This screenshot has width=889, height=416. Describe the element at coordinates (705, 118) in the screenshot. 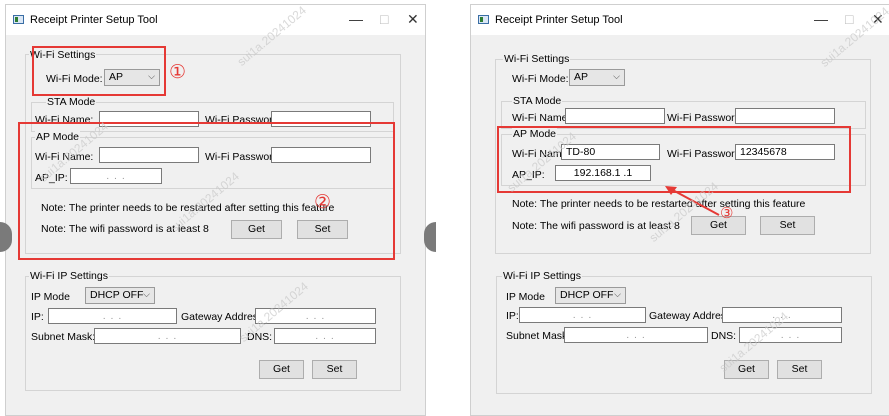

I see `sta-wifi-password-label: Wi-Fi Password:` at that location.